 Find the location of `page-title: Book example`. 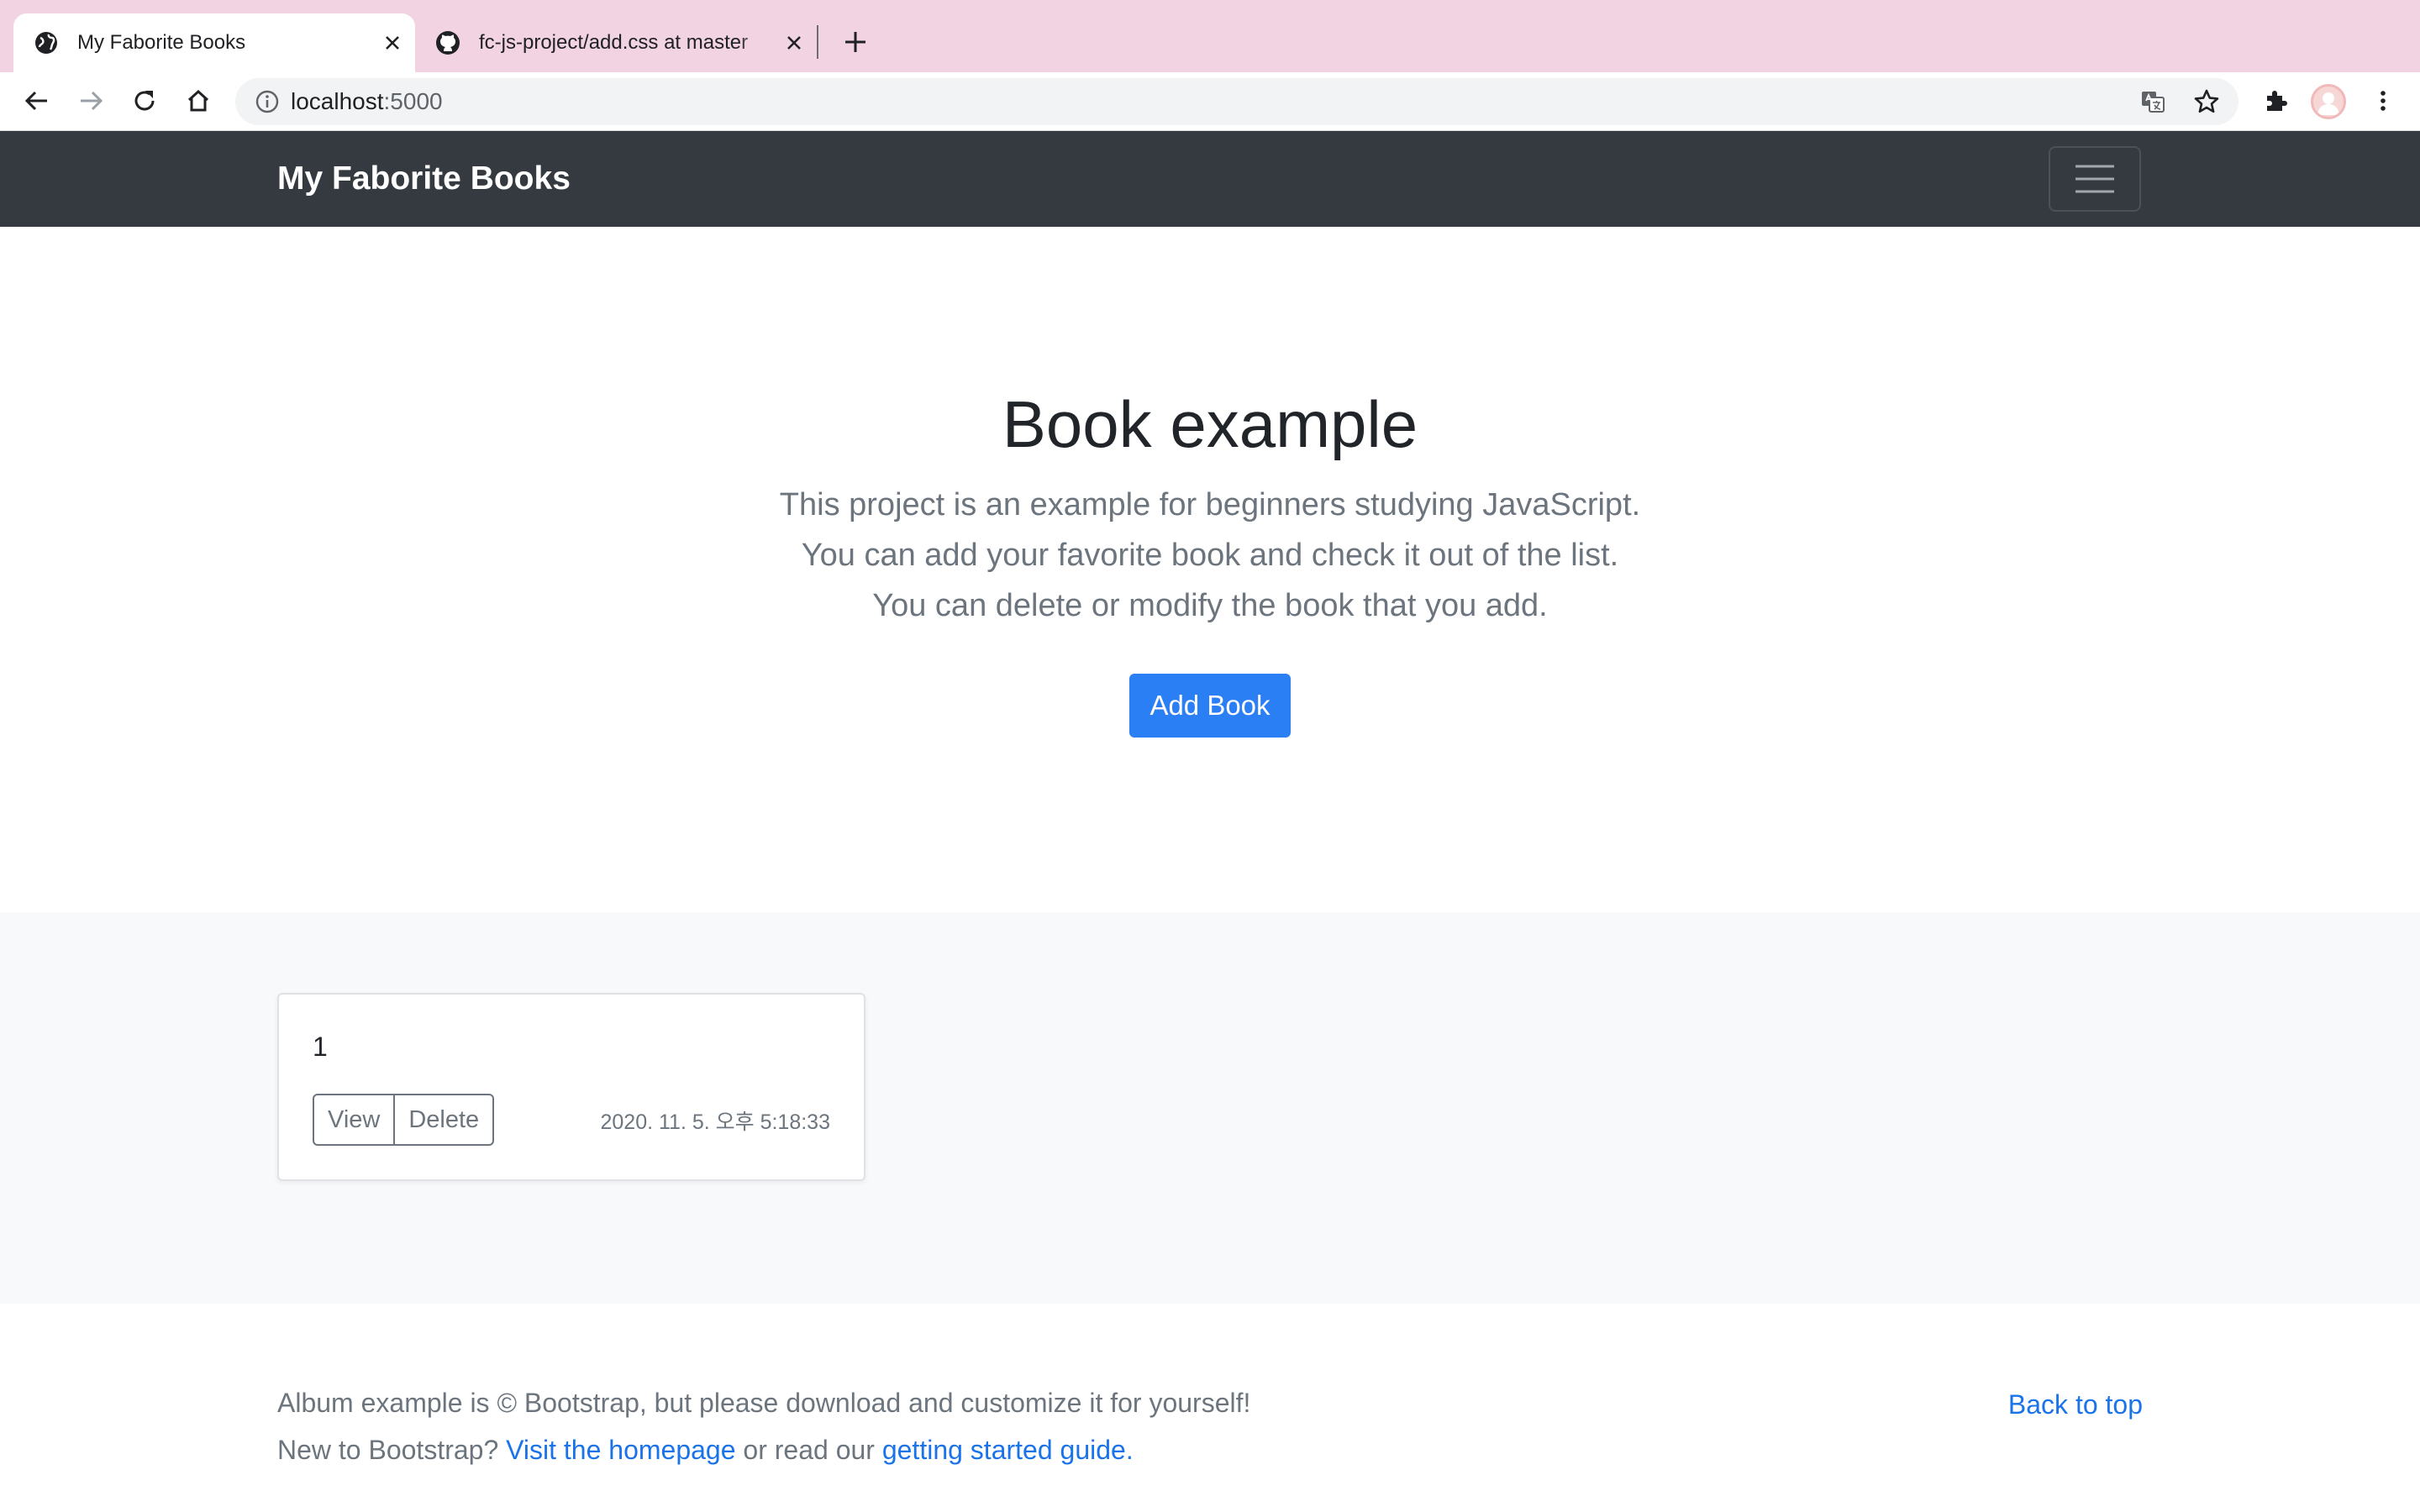

page-title: Book example is located at coordinates (1210, 424).